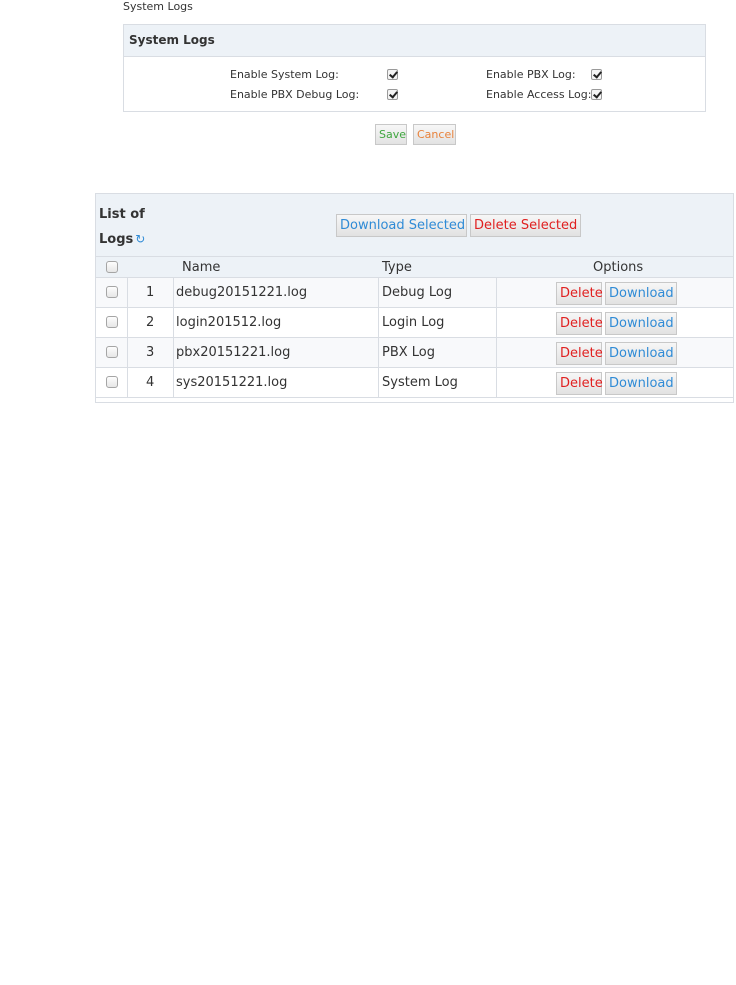 The height and width of the screenshot is (985, 736). Describe the element at coordinates (415, 75) in the screenshot. I see `option-enable-pbx-log: Enable PBX Log:` at that location.